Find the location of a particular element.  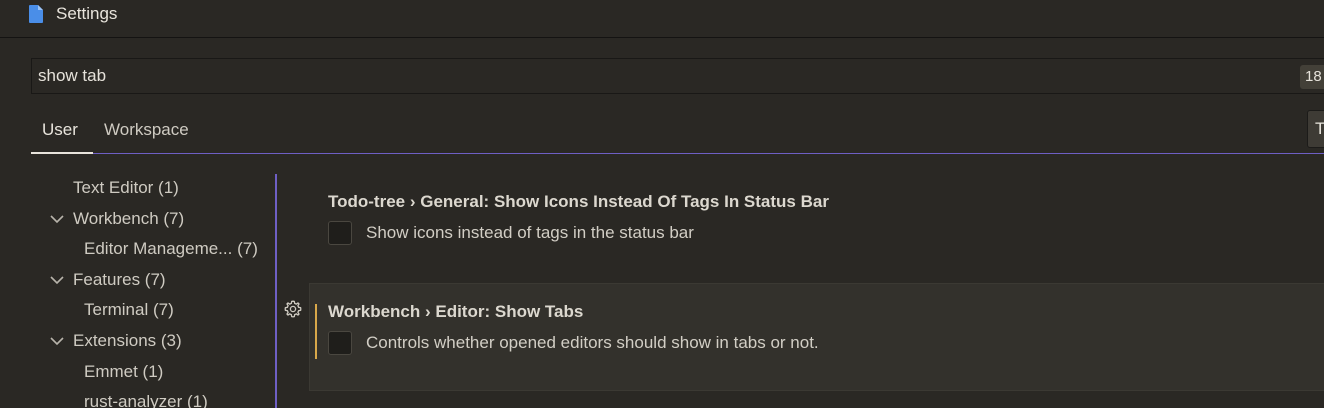

setting-category: Todo-tree › General: is located at coordinates (411, 201).